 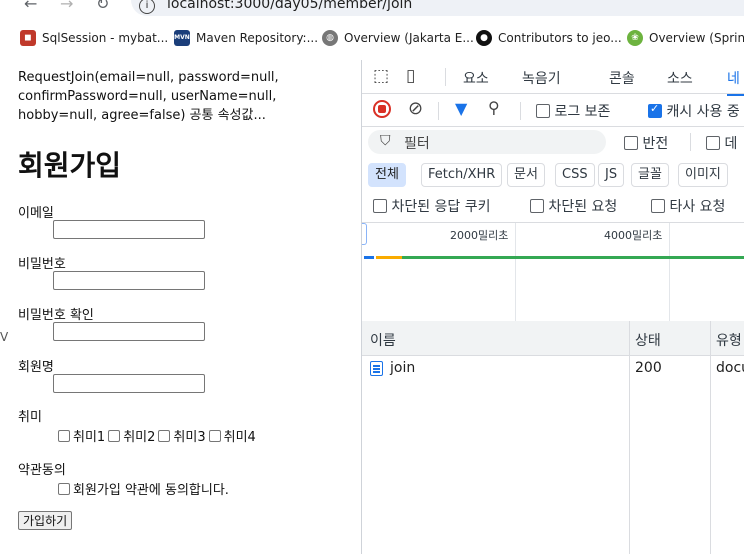 I want to click on username-field, so click(x=129, y=383).